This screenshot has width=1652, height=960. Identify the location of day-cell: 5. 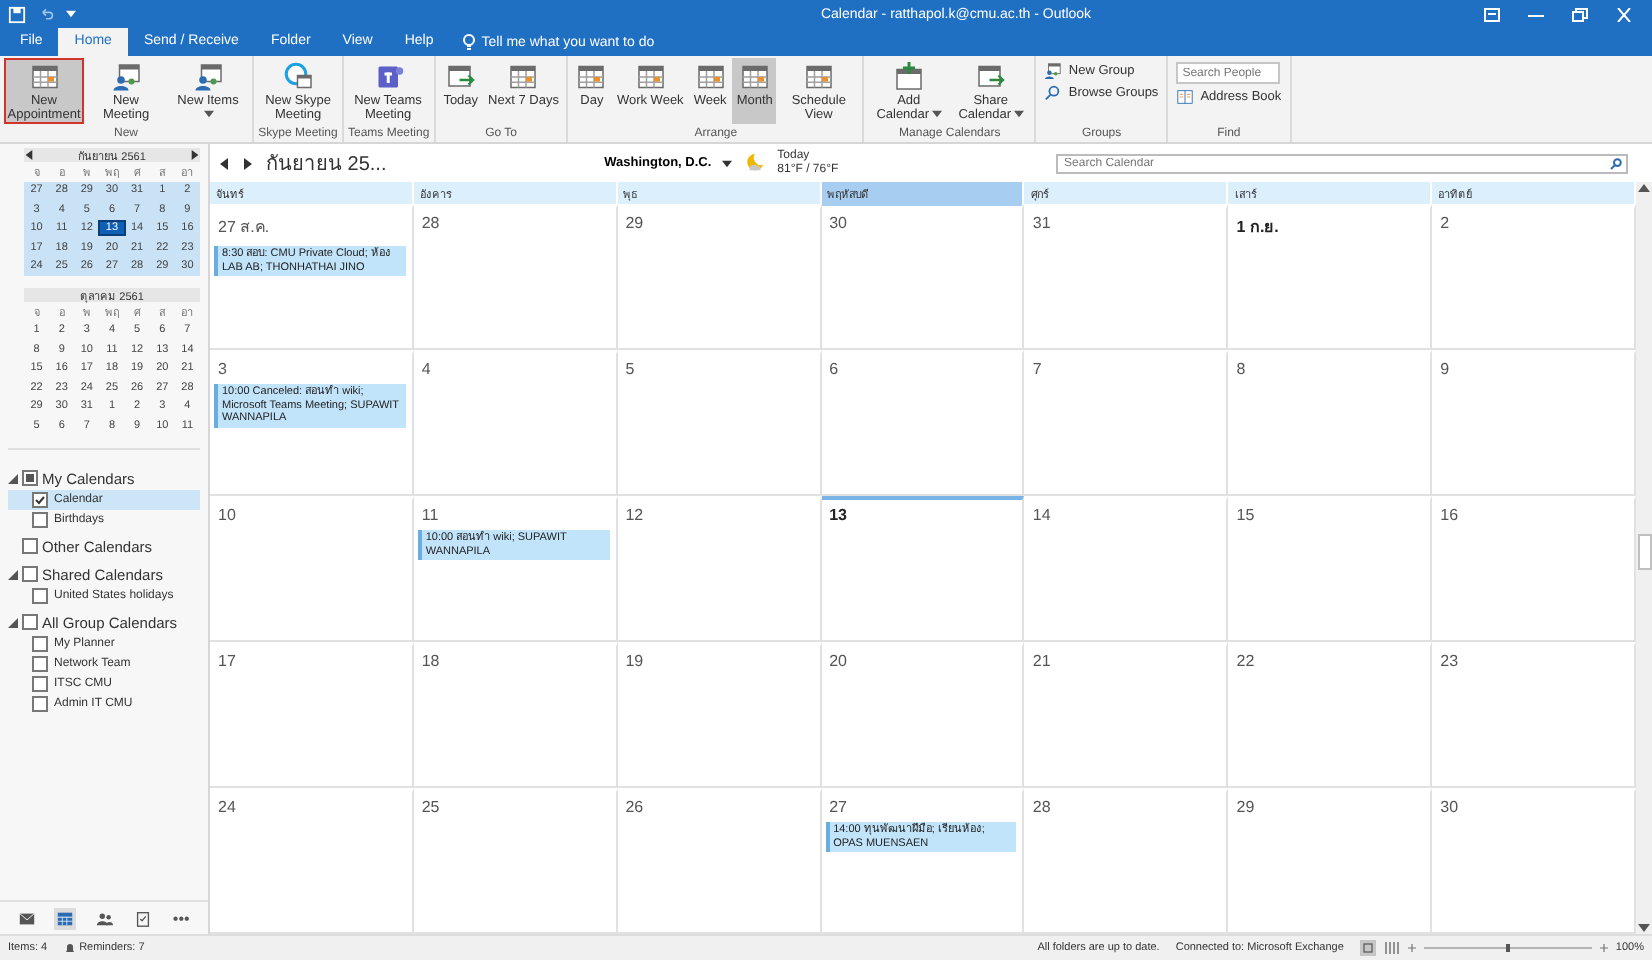
(719, 422).